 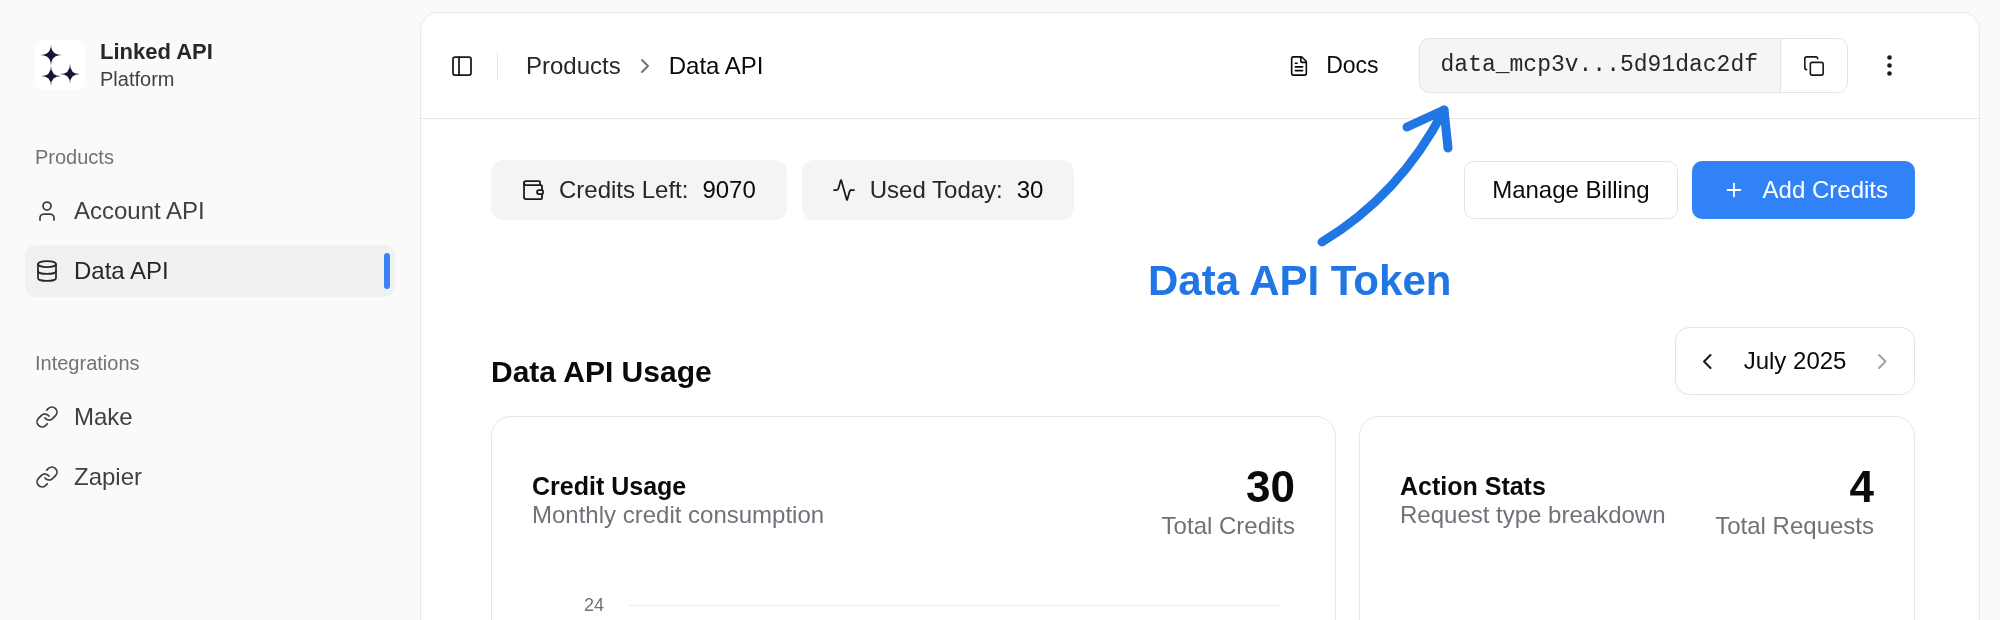 What do you see at coordinates (936, 190) in the screenshot?
I see `stat-label: Used Today:` at bounding box center [936, 190].